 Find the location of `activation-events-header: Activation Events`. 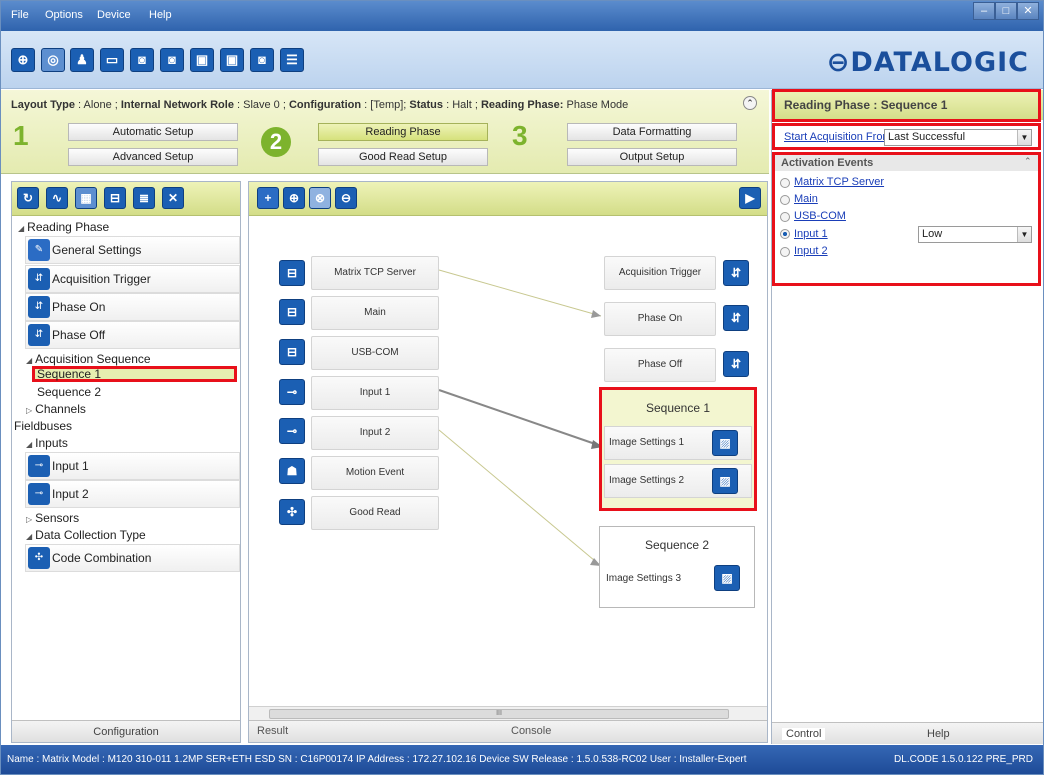

activation-events-header: Activation Events is located at coordinates (906, 163).